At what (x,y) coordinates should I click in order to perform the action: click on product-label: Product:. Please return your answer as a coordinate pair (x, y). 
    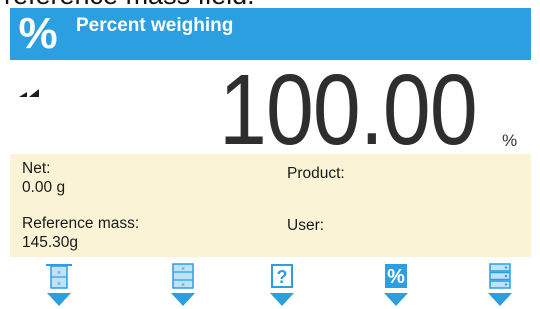
    Looking at the image, I should click on (316, 173).